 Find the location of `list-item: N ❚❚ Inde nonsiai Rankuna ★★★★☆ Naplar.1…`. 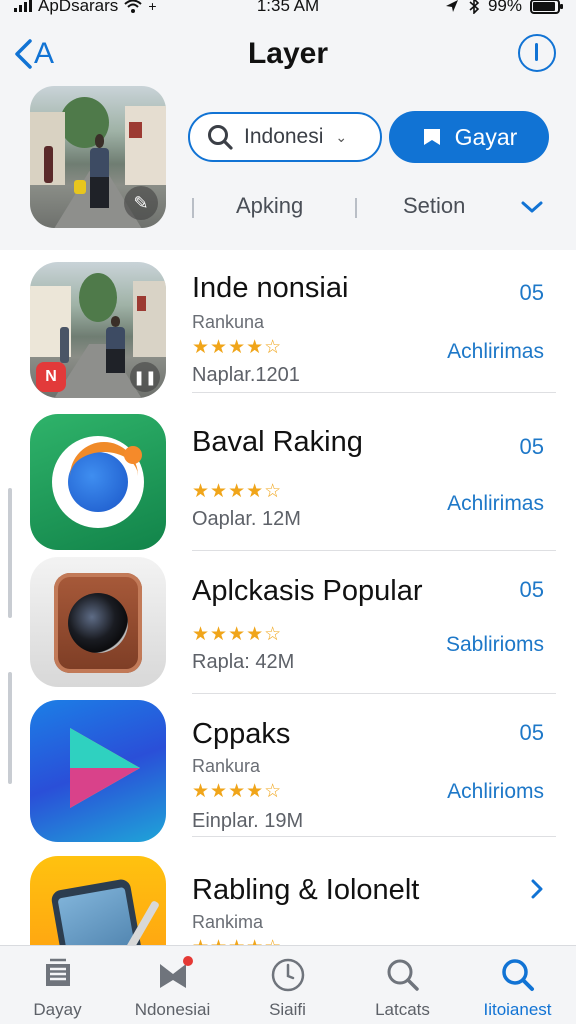

list-item: N ❚❚ Inde nonsiai Rankuna ★★★★☆ Naplar.1… is located at coordinates (288, 324).